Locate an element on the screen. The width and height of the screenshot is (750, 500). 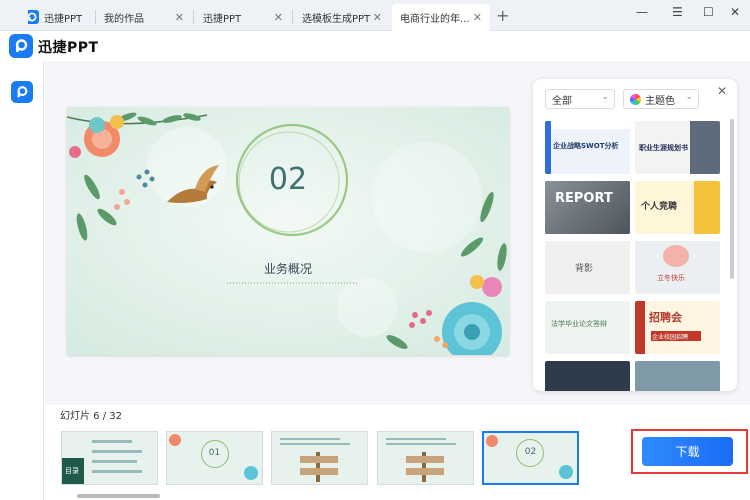
thumbnail-text: 01 is located at coordinates (214, 453).